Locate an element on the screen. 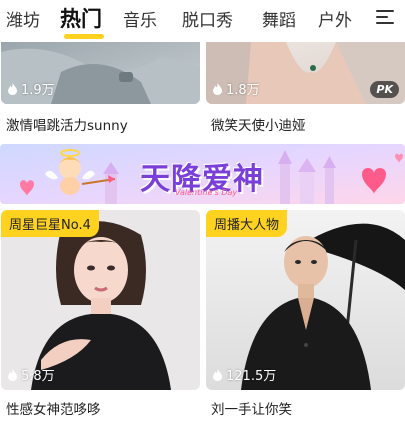 The height and width of the screenshot is (424, 405). tab-hot: 热门 is located at coordinates (81, 18).